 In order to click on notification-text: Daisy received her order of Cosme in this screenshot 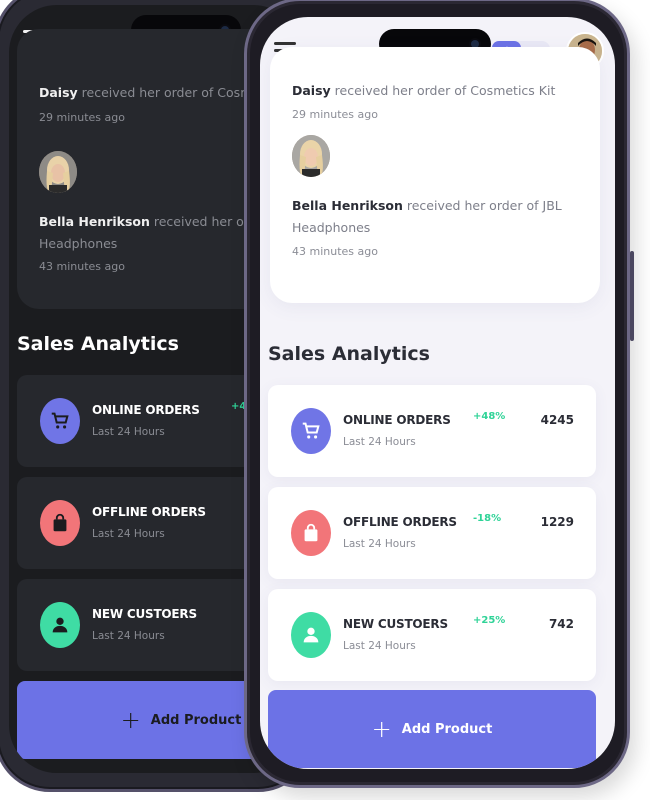, I will do `click(150, 92)`.